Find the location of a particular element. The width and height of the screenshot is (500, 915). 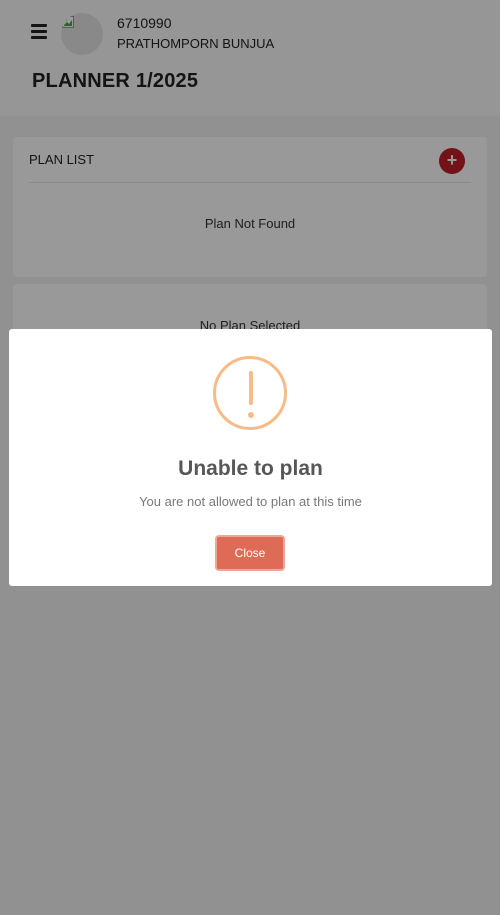

warning-icon is located at coordinates (250, 393).